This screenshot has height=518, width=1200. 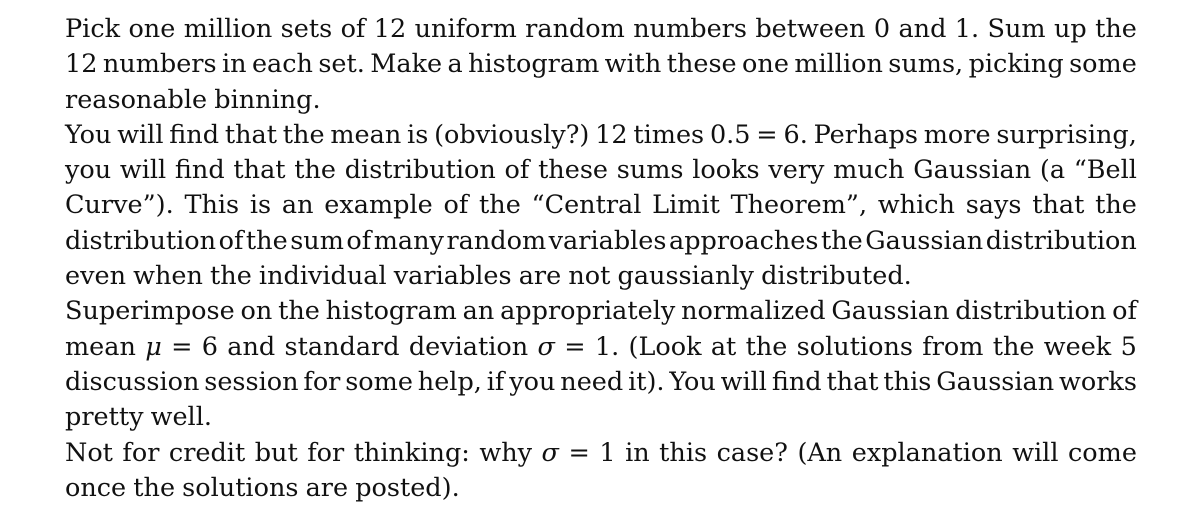 I want to click on word: one, so click(x=152, y=29).